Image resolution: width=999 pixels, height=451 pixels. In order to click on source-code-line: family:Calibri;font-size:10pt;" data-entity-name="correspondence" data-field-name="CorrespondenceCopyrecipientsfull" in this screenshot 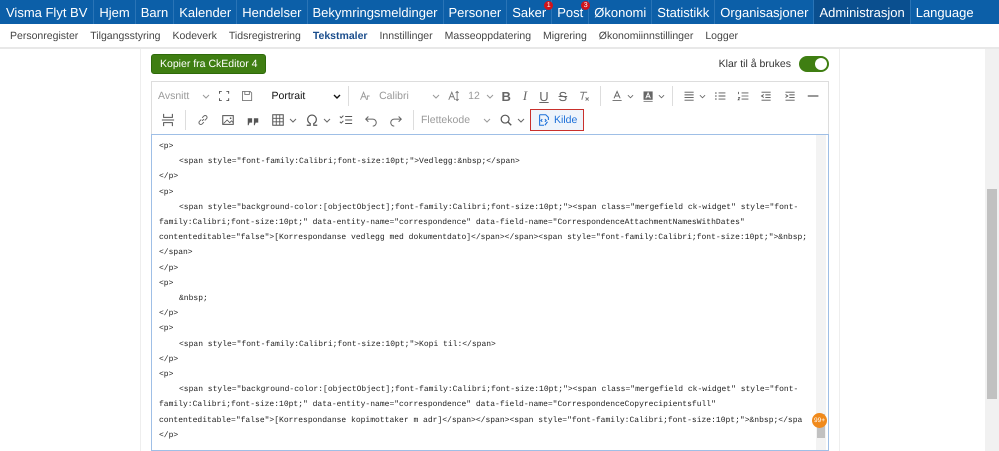, I will do `click(437, 405)`.